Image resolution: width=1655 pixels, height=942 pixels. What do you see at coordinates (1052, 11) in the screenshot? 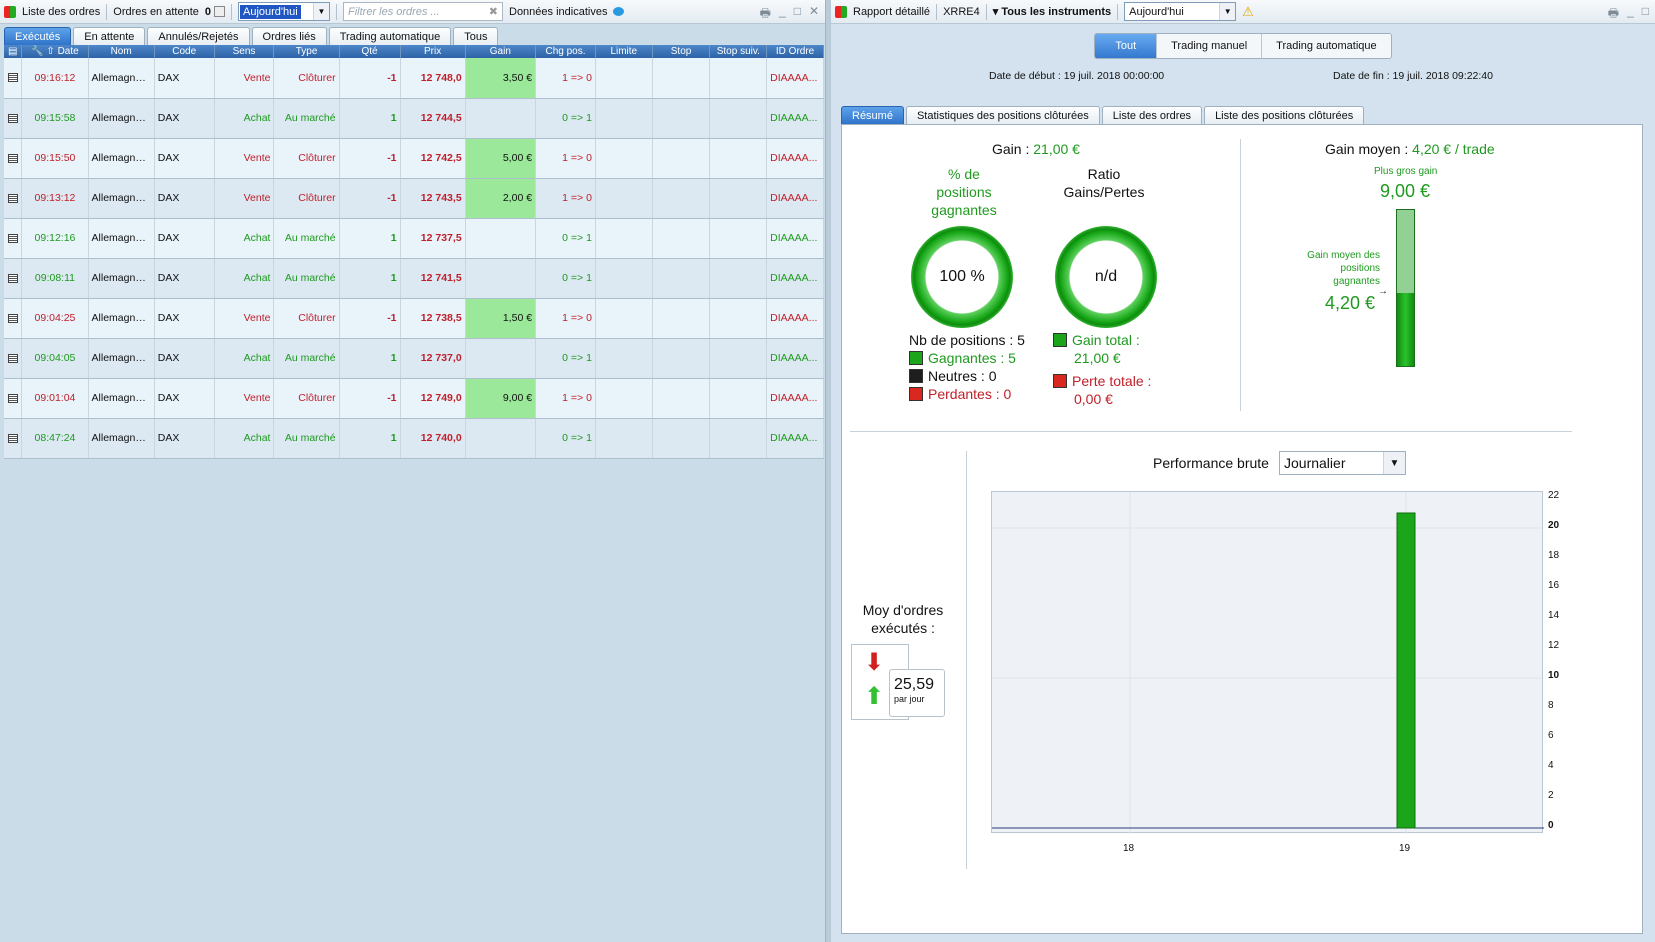
I see `instruments-dropdown: ▾ Tous les instruments` at bounding box center [1052, 11].